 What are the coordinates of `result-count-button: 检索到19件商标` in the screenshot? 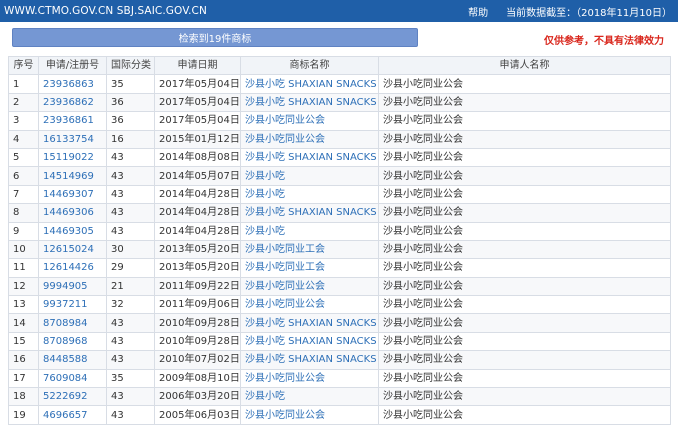 It's located at (215, 37).